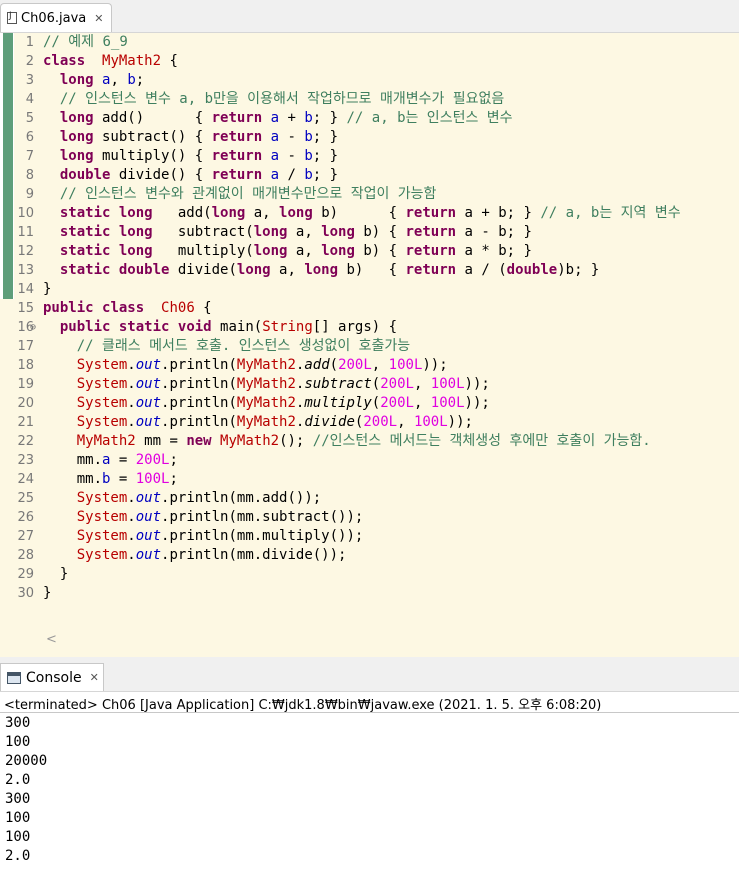  What do you see at coordinates (369, 308) in the screenshot?
I see `code-line: 15 public class Ch06 {` at bounding box center [369, 308].